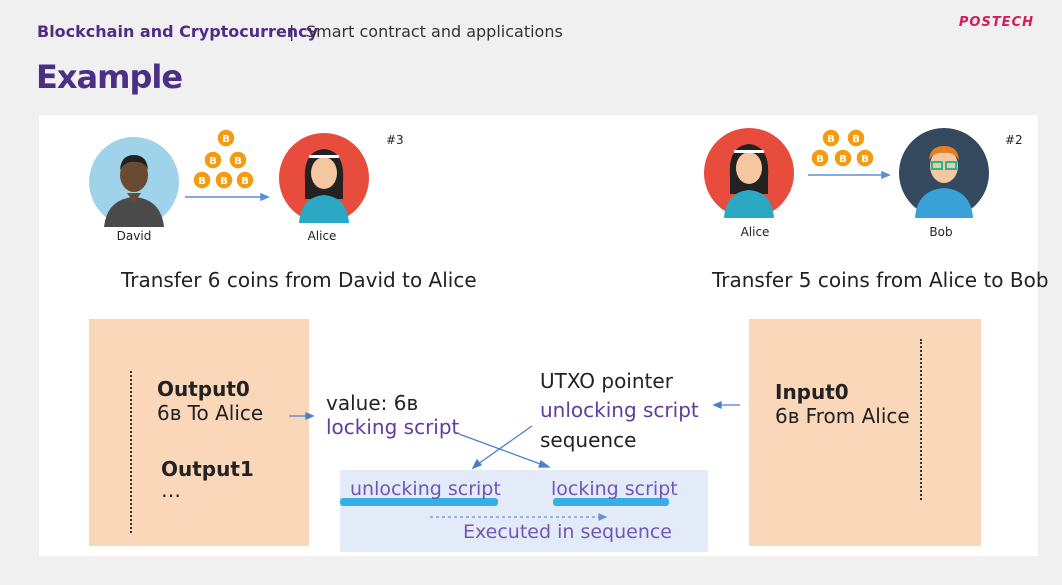 Image resolution: width=1062 pixels, height=585 pixels. What do you see at coordinates (514, 461) in the screenshot?
I see `connector-arrows` at bounding box center [514, 461].